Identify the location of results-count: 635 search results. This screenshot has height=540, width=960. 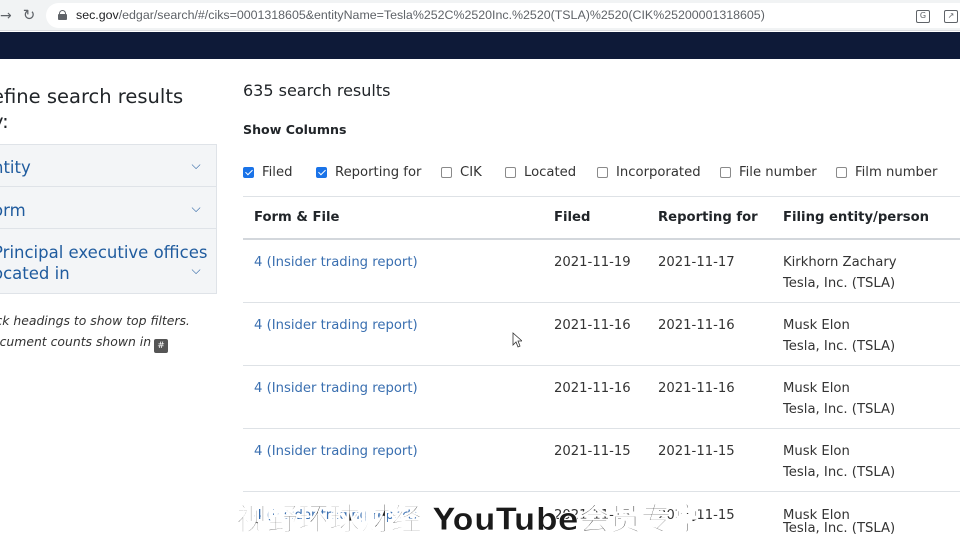
(317, 90).